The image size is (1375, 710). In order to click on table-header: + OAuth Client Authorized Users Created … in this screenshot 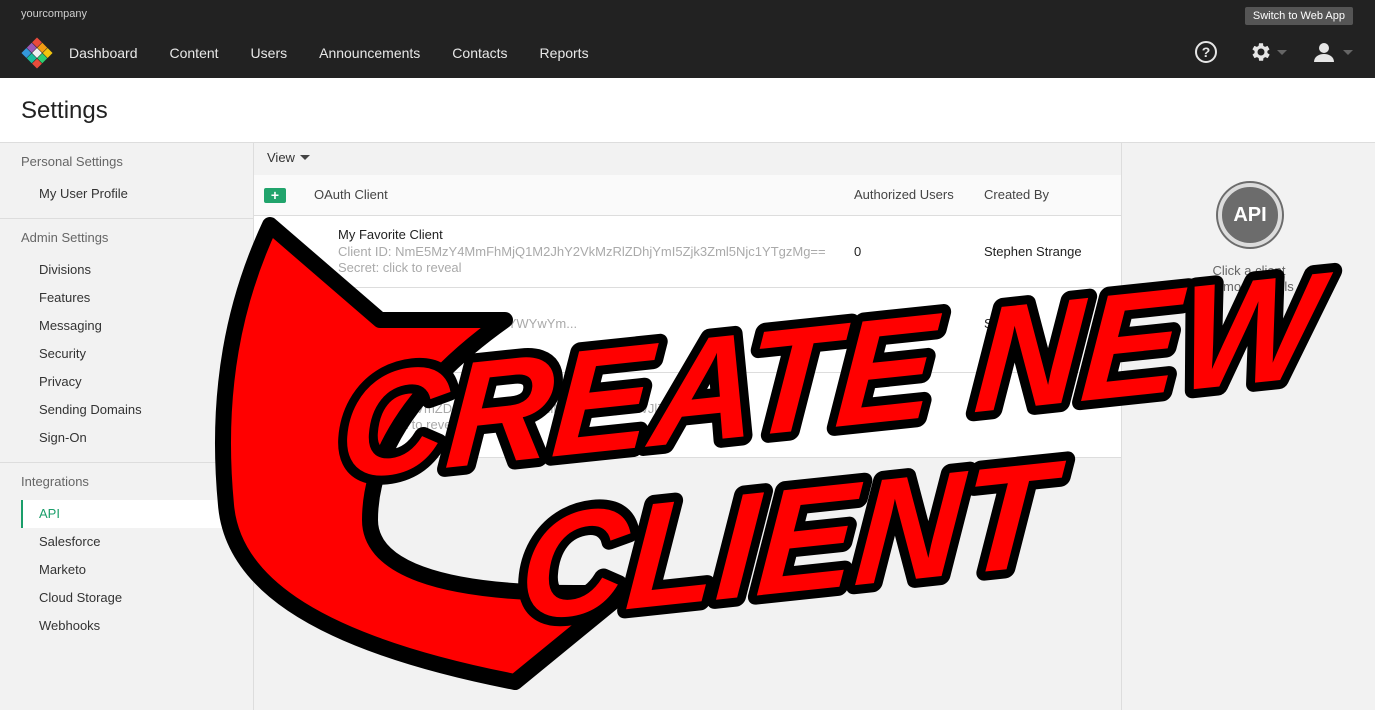, I will do `click(687, 195)`.